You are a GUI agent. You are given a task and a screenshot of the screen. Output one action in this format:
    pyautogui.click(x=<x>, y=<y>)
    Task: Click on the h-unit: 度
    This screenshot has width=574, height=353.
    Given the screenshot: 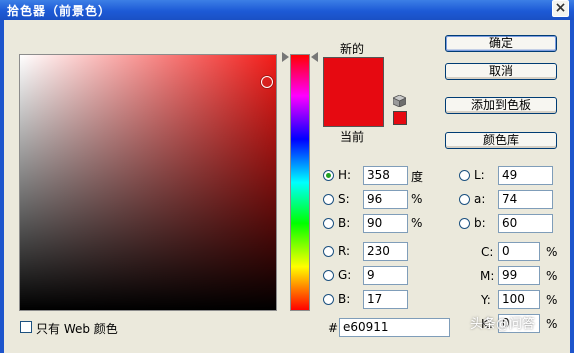 What is the action you would take?
    pyautogui.click(x=417, y=177)
    